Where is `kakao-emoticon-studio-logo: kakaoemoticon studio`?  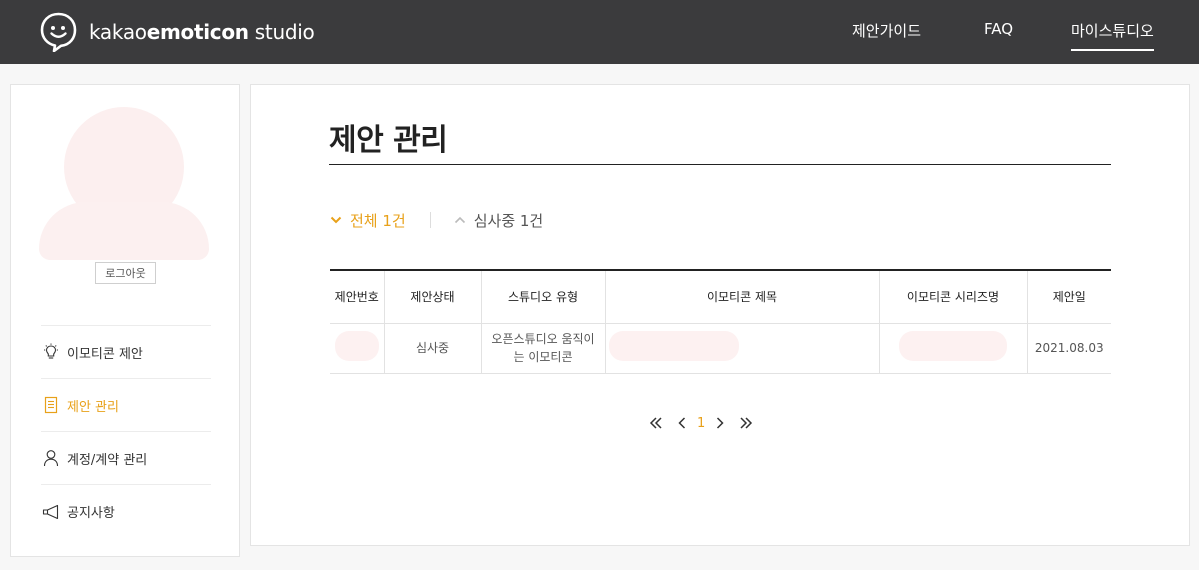
kakao-emoticon-studio-logo: kakaoemoticon studio is located at coordinates (177, 32).